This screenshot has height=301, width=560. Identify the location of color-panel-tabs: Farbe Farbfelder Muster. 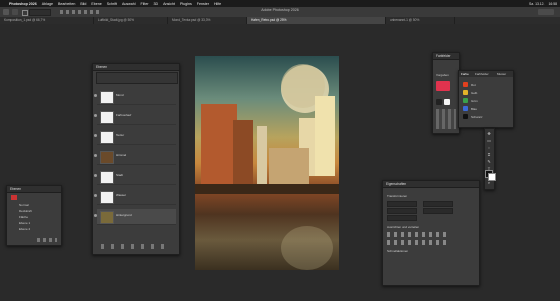
(486, 74).